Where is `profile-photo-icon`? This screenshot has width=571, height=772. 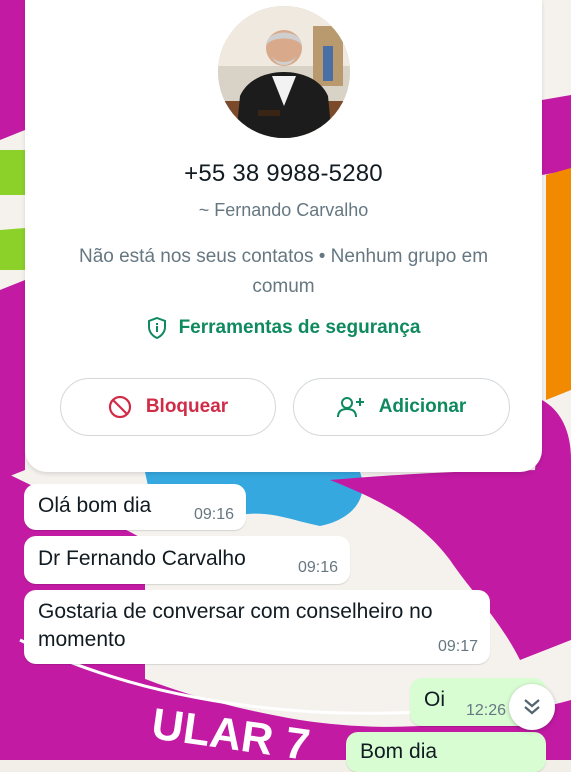 profile-photo-icon is located at coordinates (284, 72).